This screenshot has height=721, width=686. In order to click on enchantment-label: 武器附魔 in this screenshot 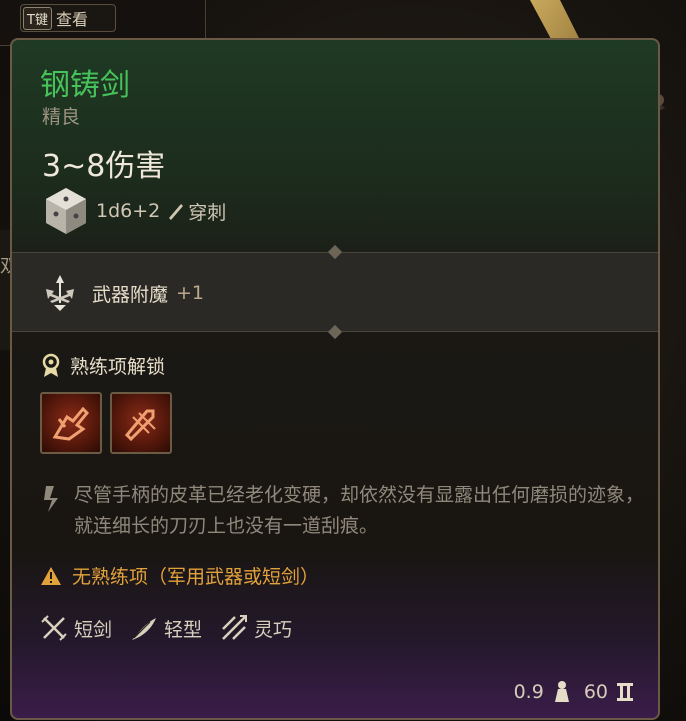, I will do `click(130, 294)`.